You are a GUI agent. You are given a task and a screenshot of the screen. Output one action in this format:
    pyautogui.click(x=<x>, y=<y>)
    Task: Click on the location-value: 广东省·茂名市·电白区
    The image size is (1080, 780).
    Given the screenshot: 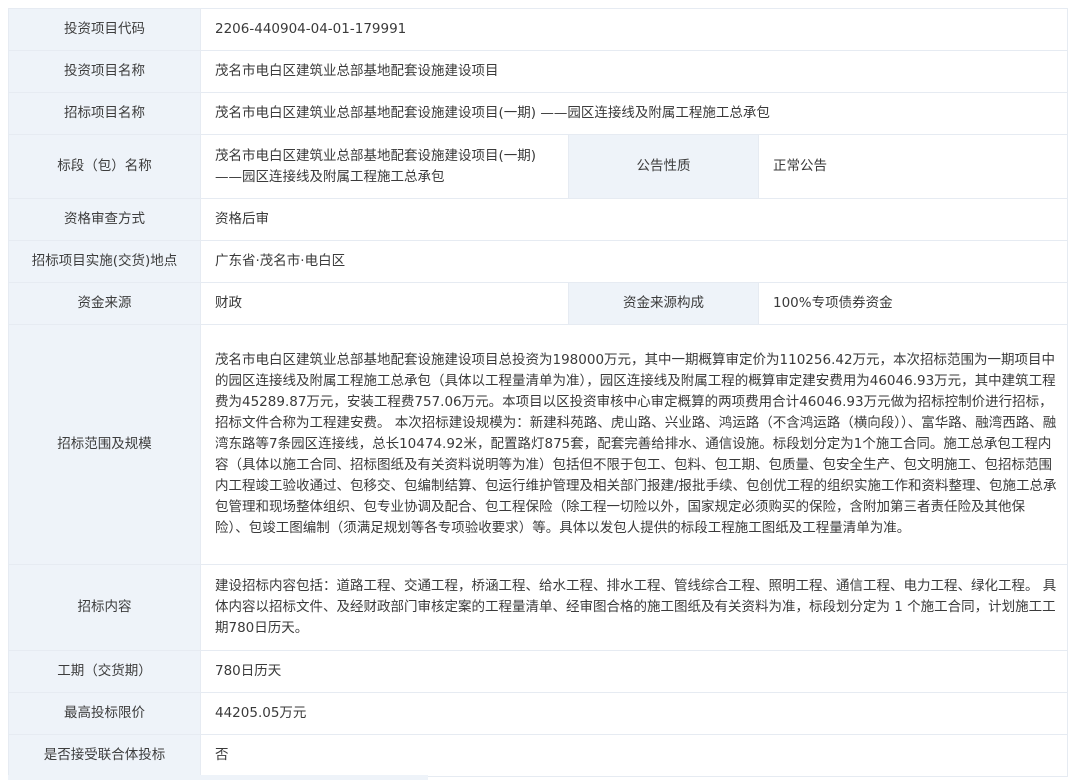 What is the action you would take?
    pyautogui.click(x=634, y=261)
    